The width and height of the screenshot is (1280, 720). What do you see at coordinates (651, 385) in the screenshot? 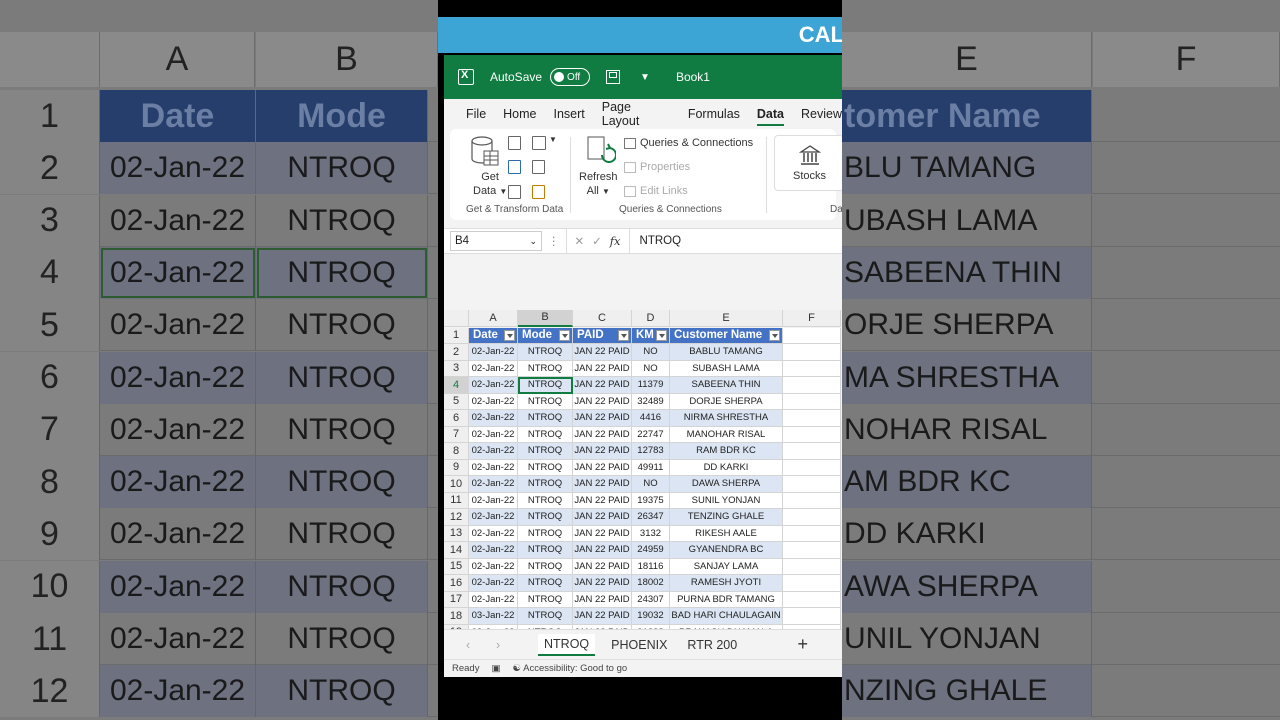
I see `table-cell: 11379` at bounding box center [651, 385].